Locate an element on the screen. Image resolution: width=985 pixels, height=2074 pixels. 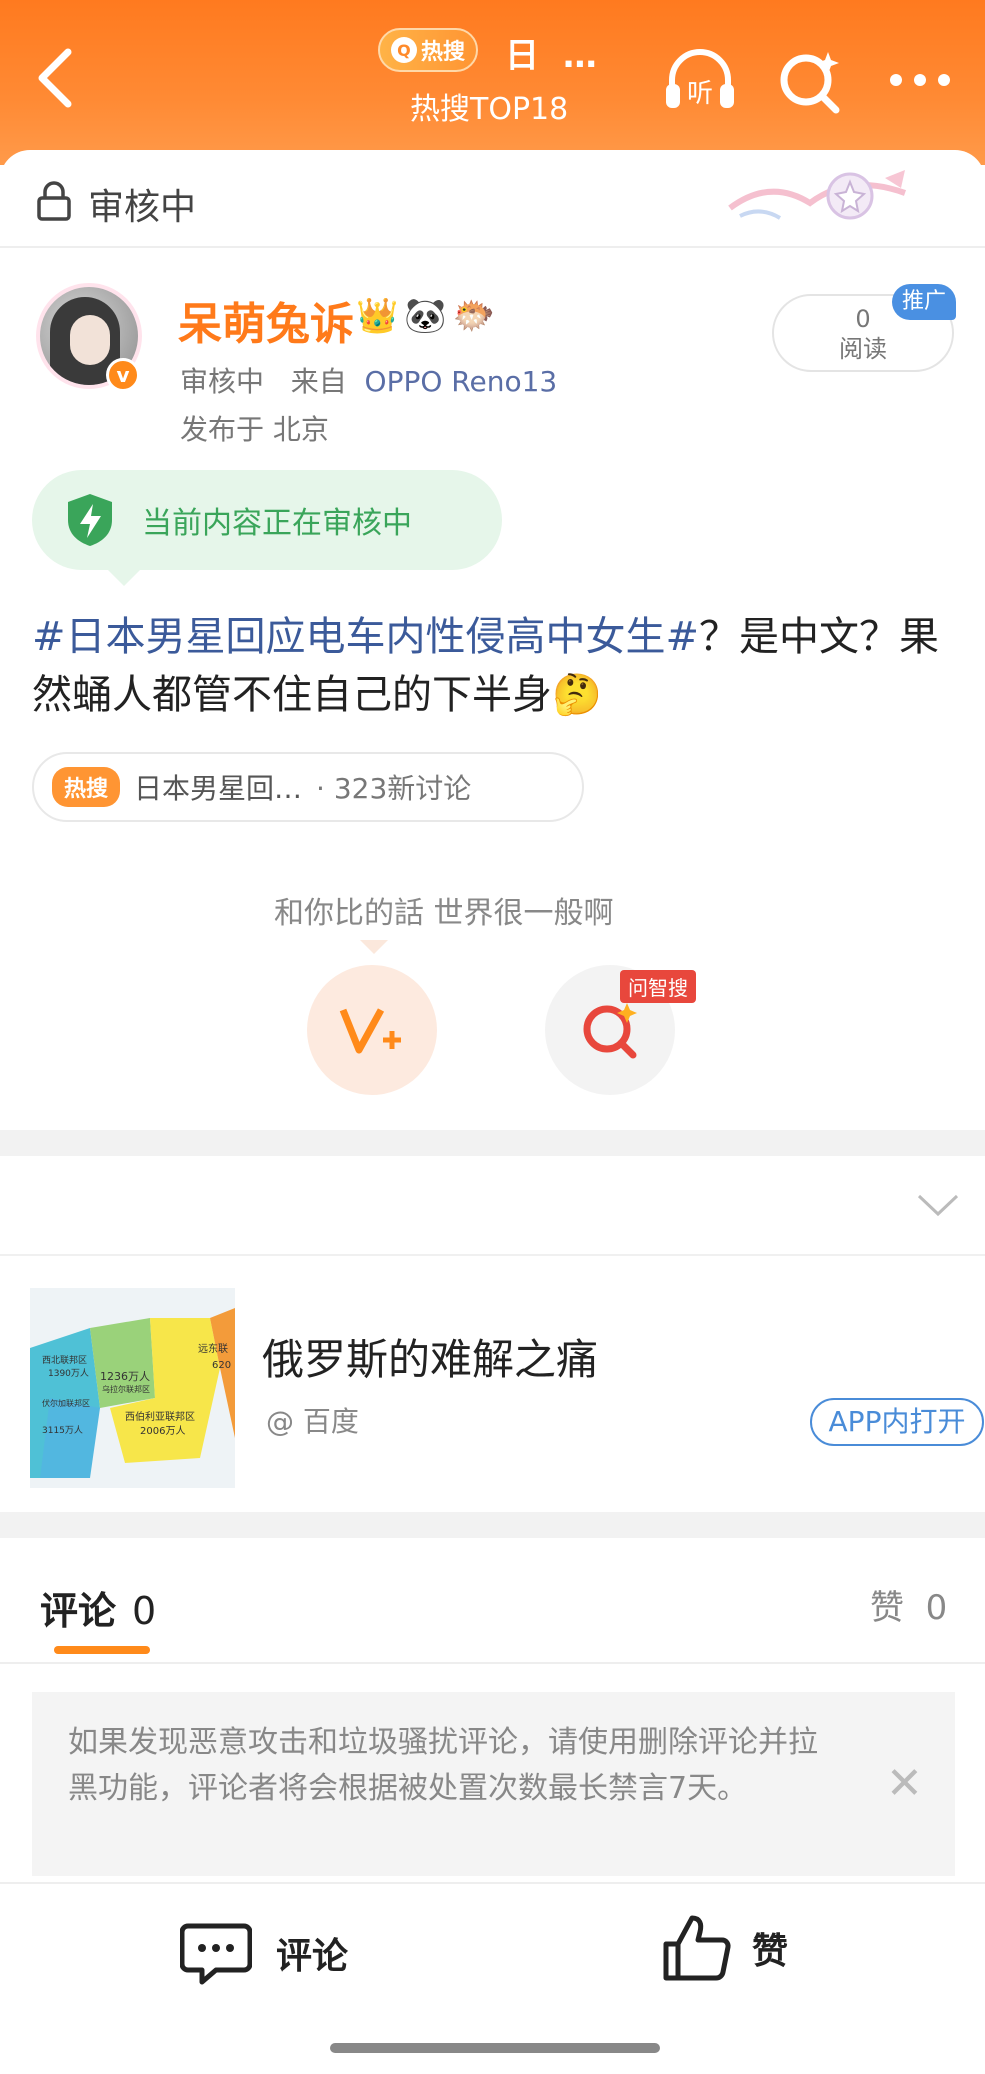
ai-search-icon is located at coordinates (810, 80).